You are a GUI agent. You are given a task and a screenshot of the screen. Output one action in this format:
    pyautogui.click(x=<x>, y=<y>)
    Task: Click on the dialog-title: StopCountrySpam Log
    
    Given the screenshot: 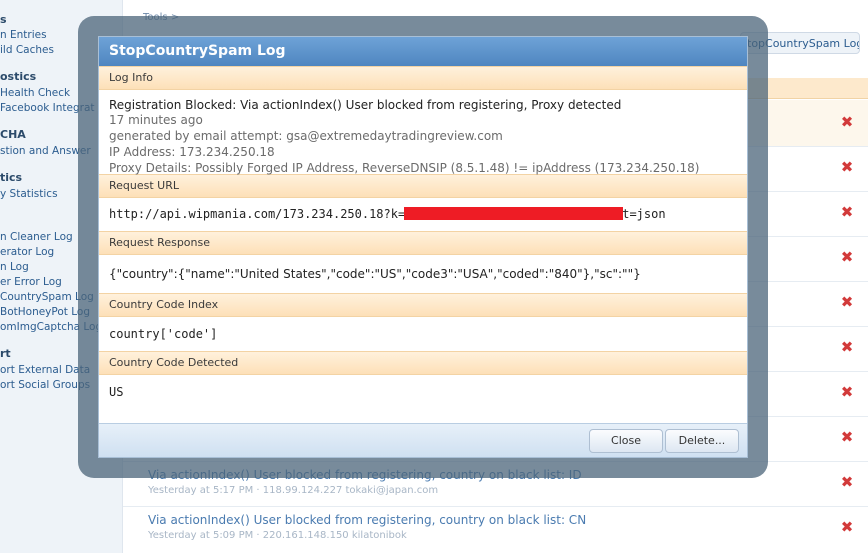 What is the action you would take?
    pyautogui.click(x=423, y=51)
    